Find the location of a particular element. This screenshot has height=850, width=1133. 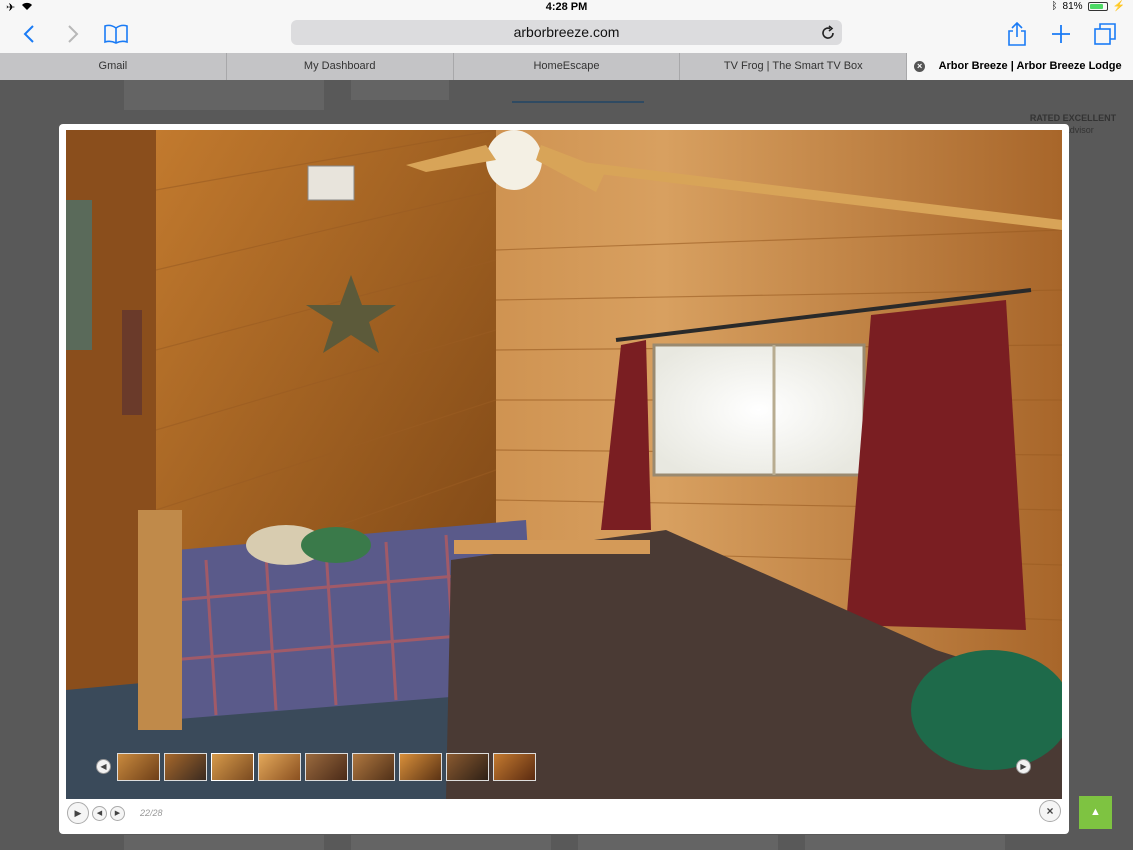

charging-icon: ⚡ is located at coordinates (1118, 6).